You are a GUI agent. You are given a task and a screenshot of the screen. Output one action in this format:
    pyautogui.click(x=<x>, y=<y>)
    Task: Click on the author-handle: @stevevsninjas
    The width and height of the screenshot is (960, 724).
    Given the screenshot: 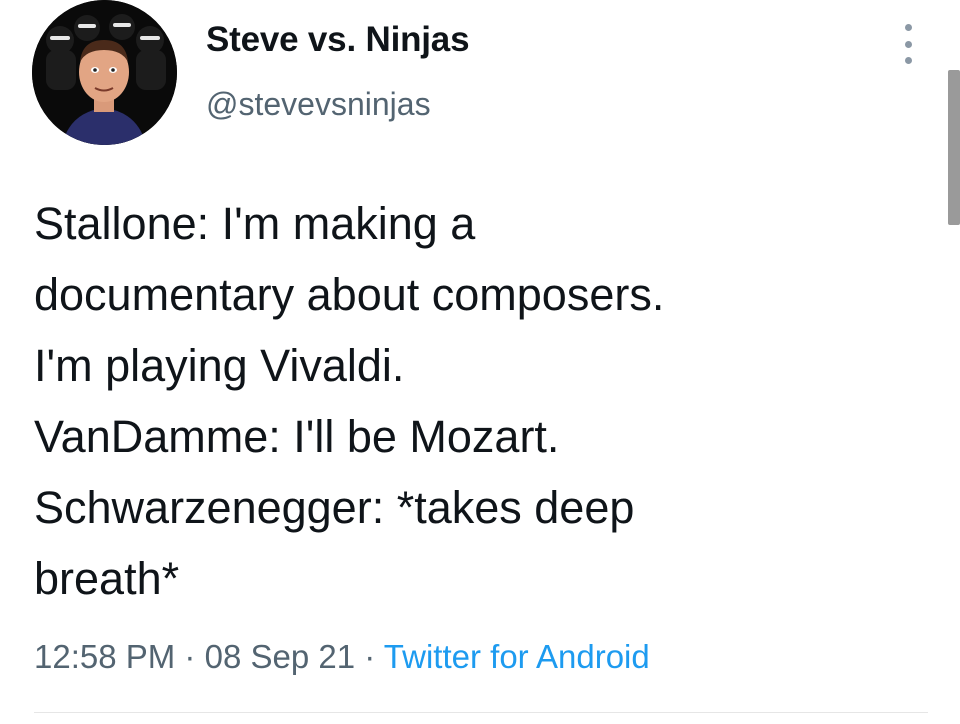 What is the action you would take?
    pyautogui.click(x=318, y=104)
    